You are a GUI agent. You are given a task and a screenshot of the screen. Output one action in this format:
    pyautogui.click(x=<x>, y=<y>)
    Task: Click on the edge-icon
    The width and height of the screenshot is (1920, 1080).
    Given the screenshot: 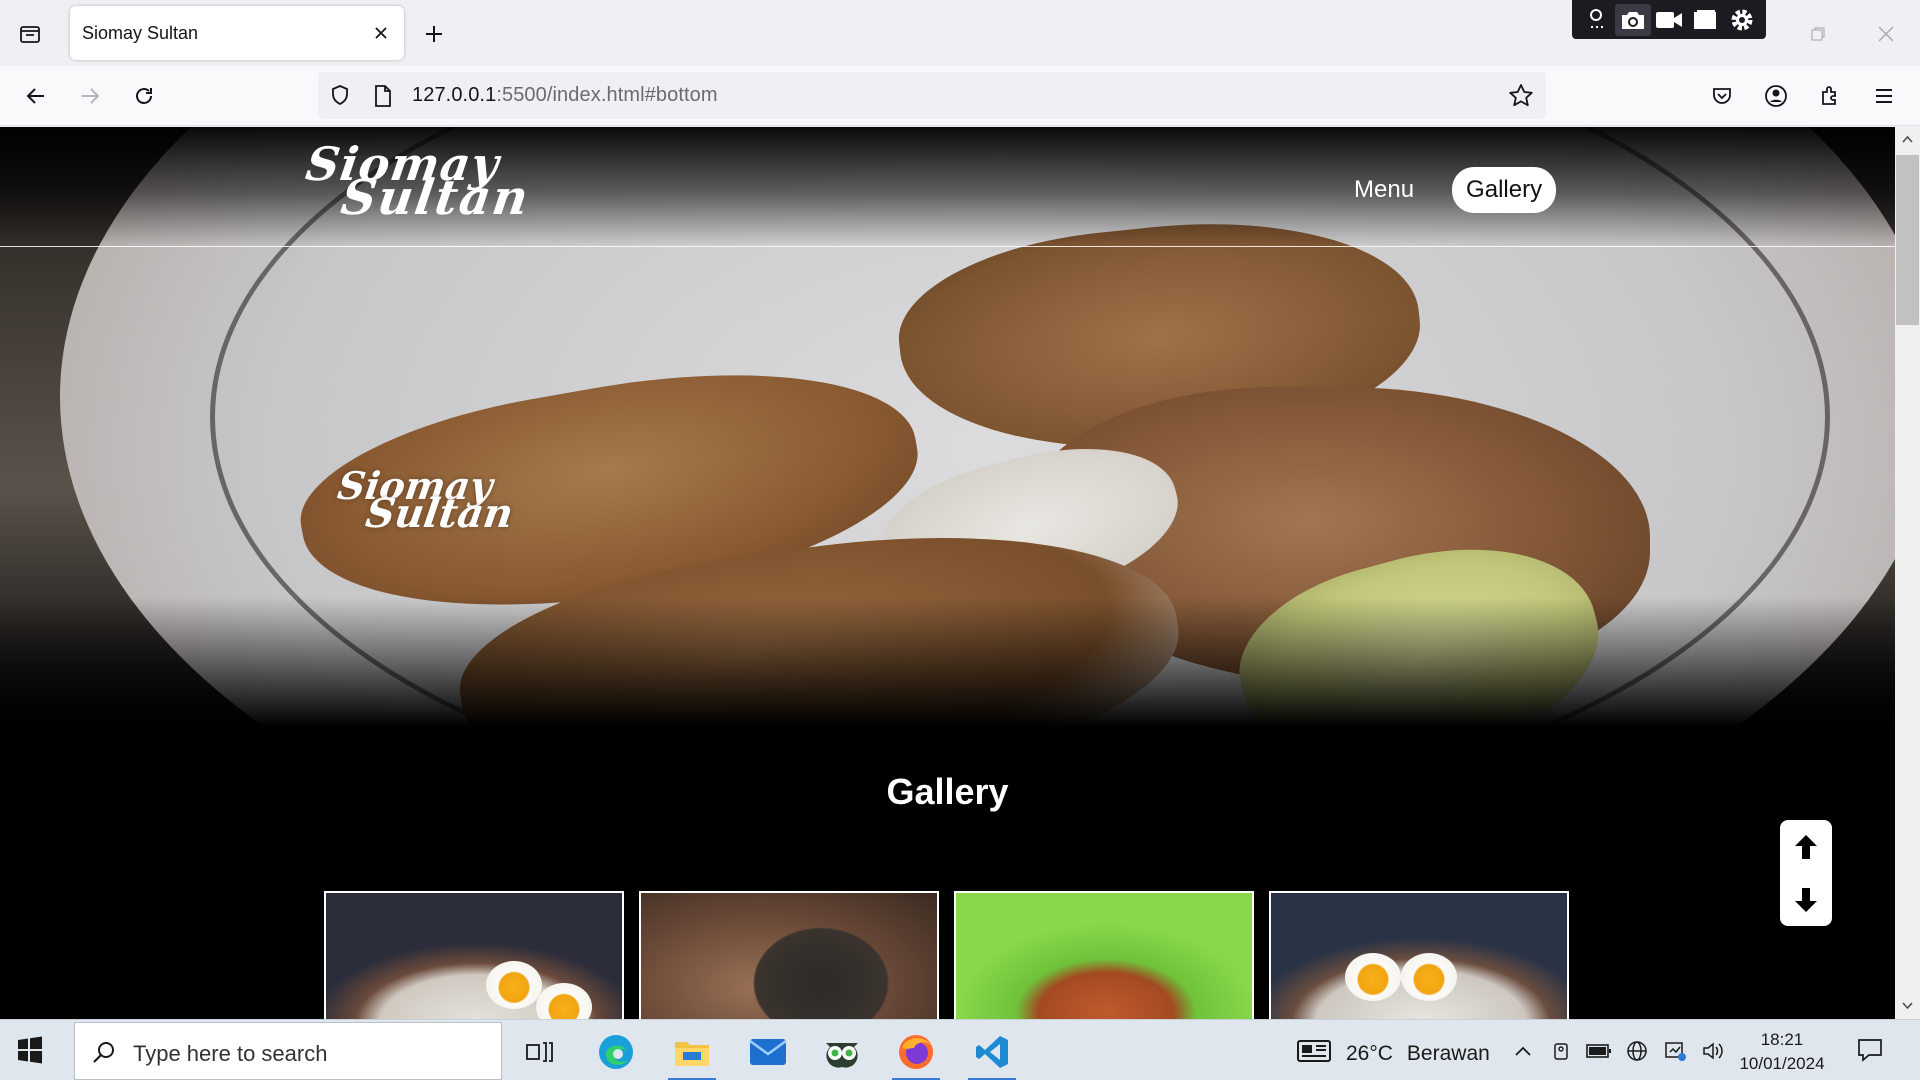 What is the action you would take?
    pyautogui.click(x=616, y=1052)
    